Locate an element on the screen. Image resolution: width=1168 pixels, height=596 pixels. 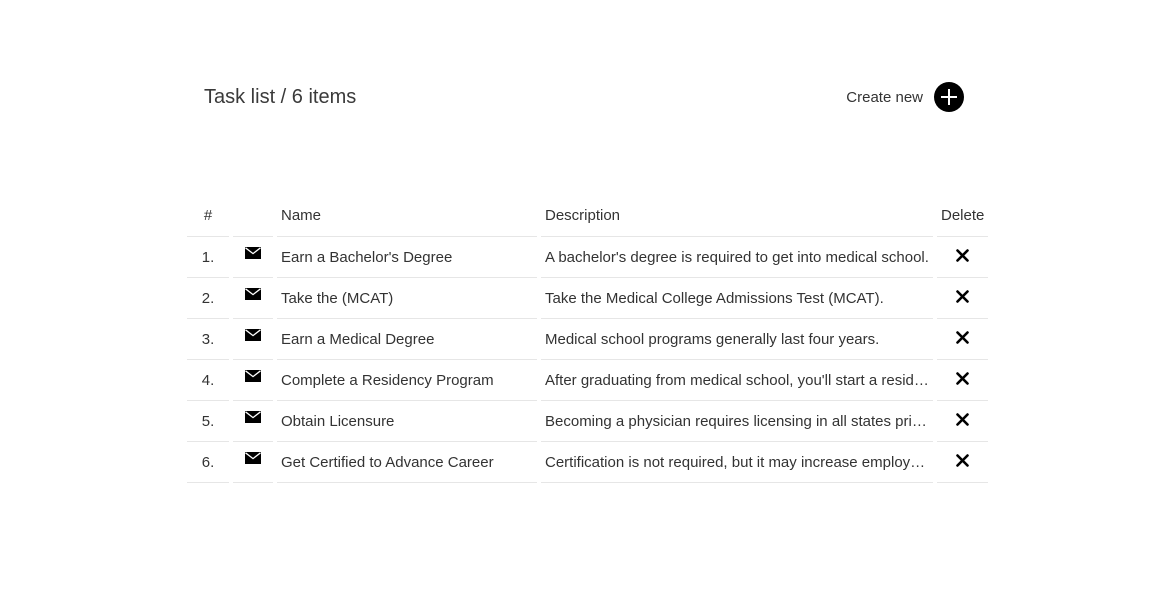
create-new-label: Create new is located at coordinates (884, 97).